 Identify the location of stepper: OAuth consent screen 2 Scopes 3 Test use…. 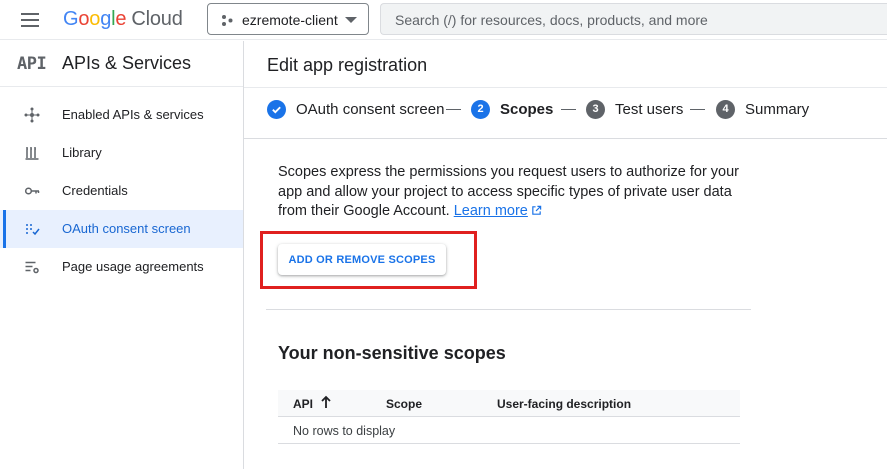
(565, 113).